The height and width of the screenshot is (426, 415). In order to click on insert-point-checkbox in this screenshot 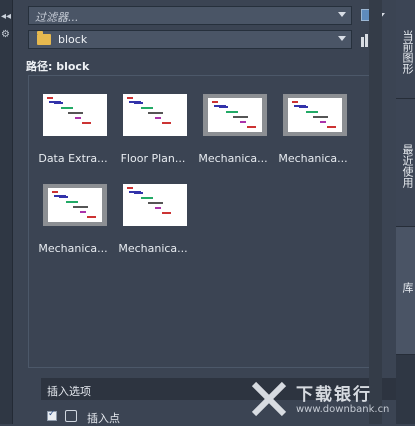, I will do `click(52, 415)`.